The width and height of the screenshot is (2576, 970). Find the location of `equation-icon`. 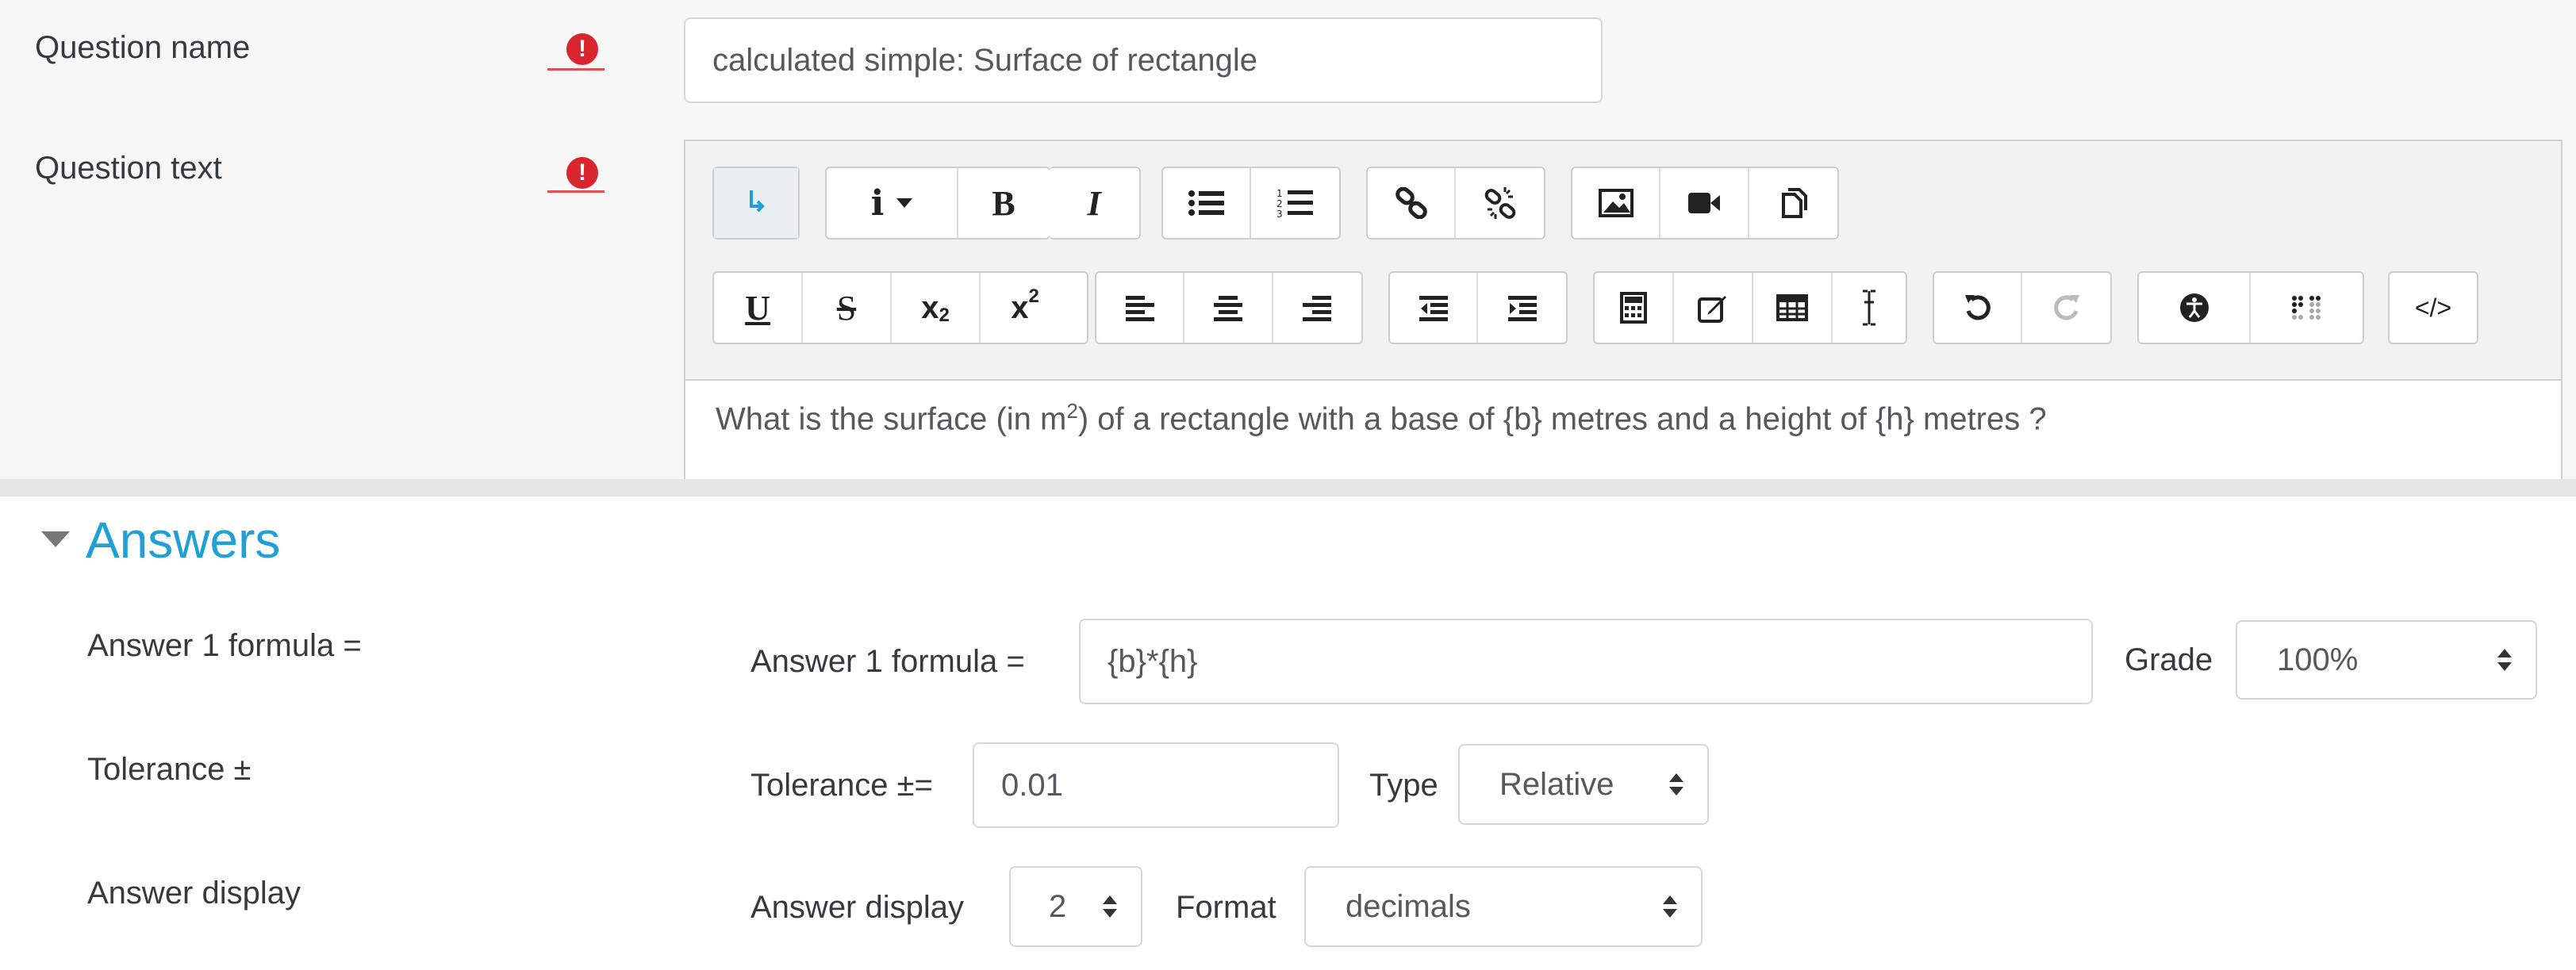

equation-icon is located at coordinates (1635, 308).